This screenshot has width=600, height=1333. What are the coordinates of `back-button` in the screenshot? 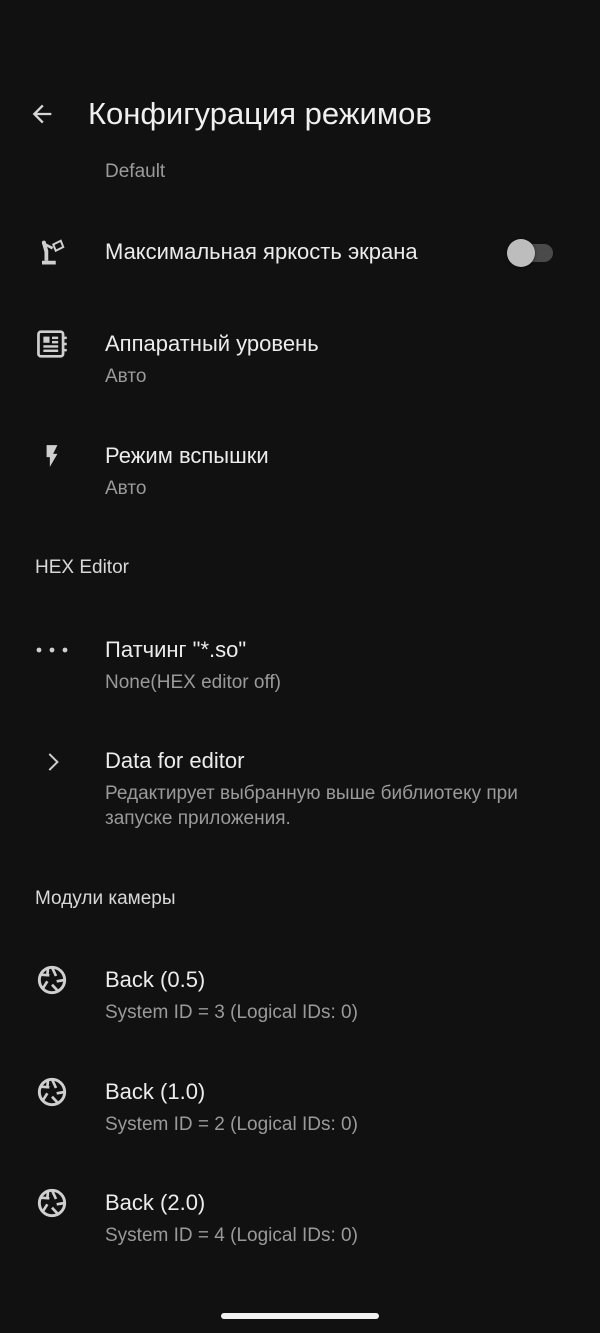 It's located at (42, 114).